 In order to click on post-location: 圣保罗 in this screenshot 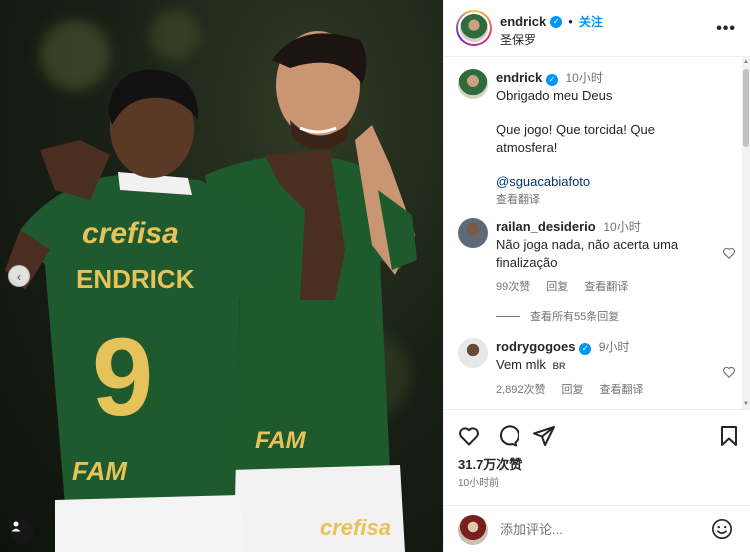, I will do `click(518, 39)`.